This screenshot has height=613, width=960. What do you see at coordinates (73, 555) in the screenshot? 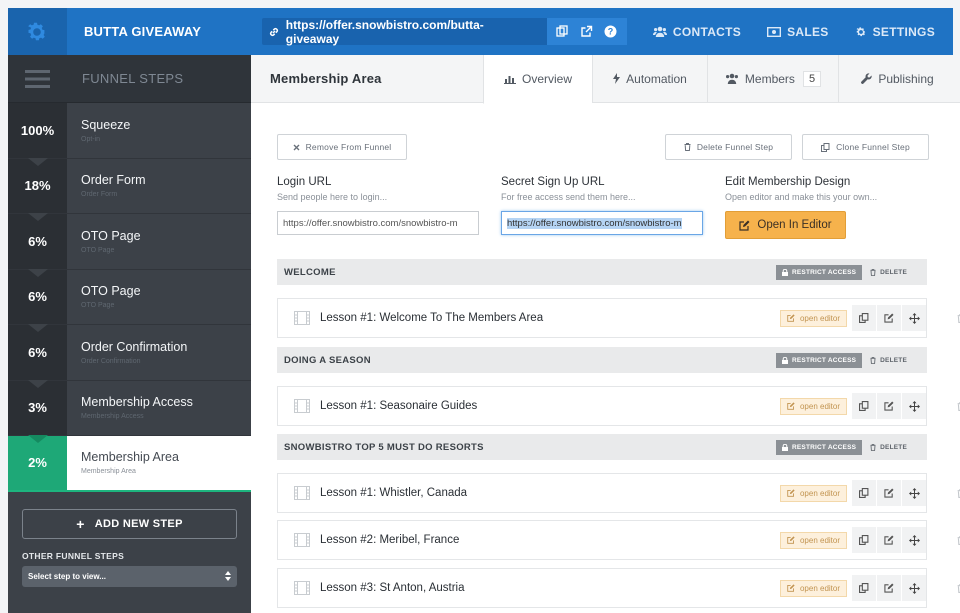
I see `other-steps-label: OTHER FUNNEL STEPS` at bounding box center [73, 555].